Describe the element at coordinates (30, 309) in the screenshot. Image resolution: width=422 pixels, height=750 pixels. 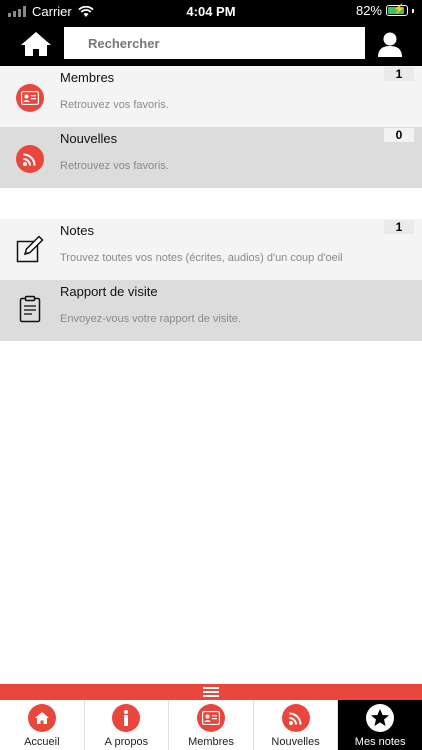
I see `clipboard-icon` at that location.